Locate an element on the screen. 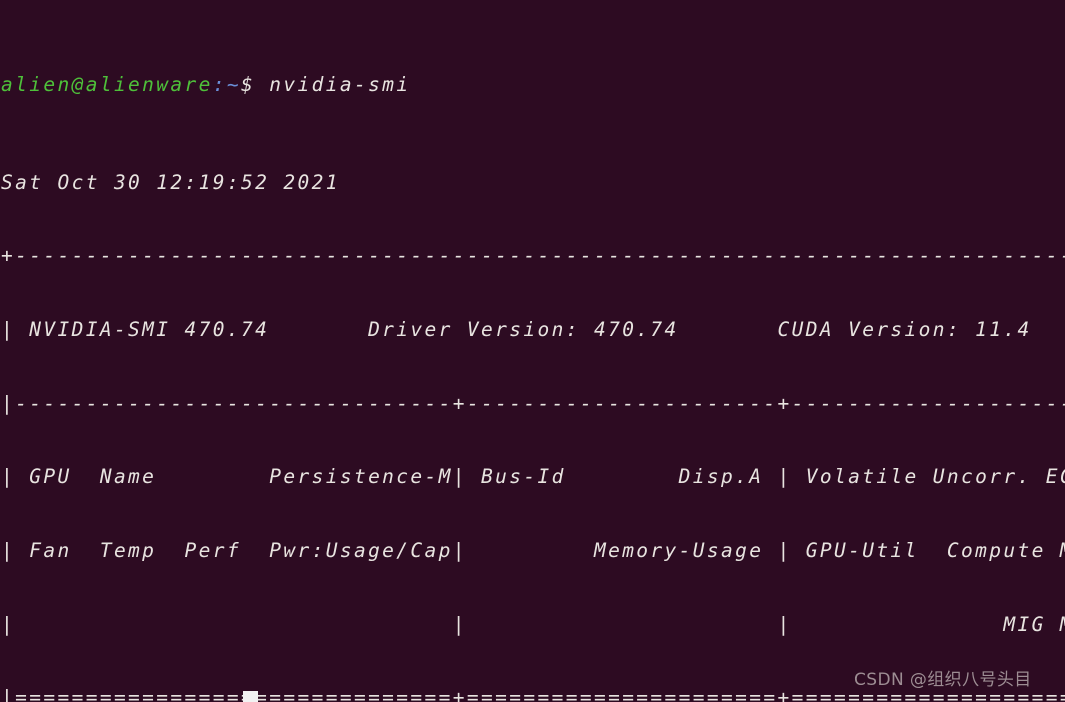  gpu-header-row-3: | | | MIG M. | is located at coordinates (533, 624).